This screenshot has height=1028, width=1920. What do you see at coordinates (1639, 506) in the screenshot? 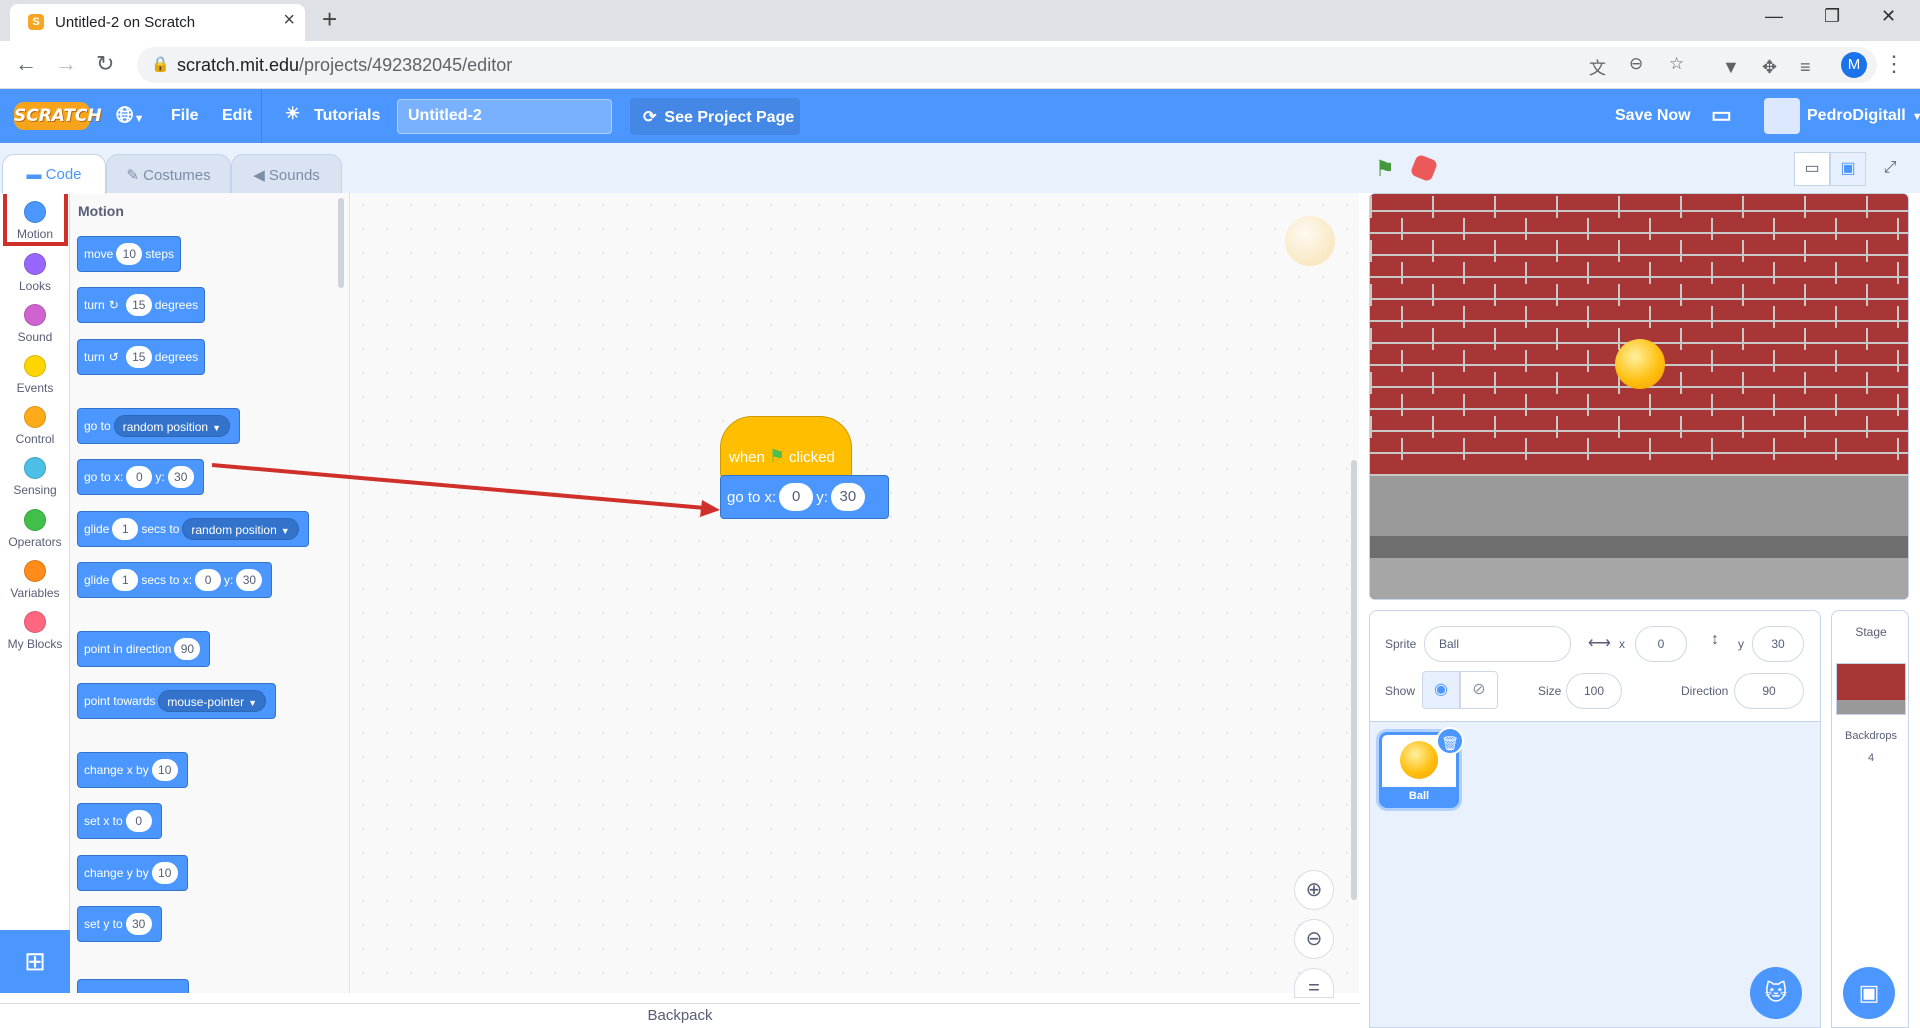
I see `sidewalk` at bounding box center [1639, 506].